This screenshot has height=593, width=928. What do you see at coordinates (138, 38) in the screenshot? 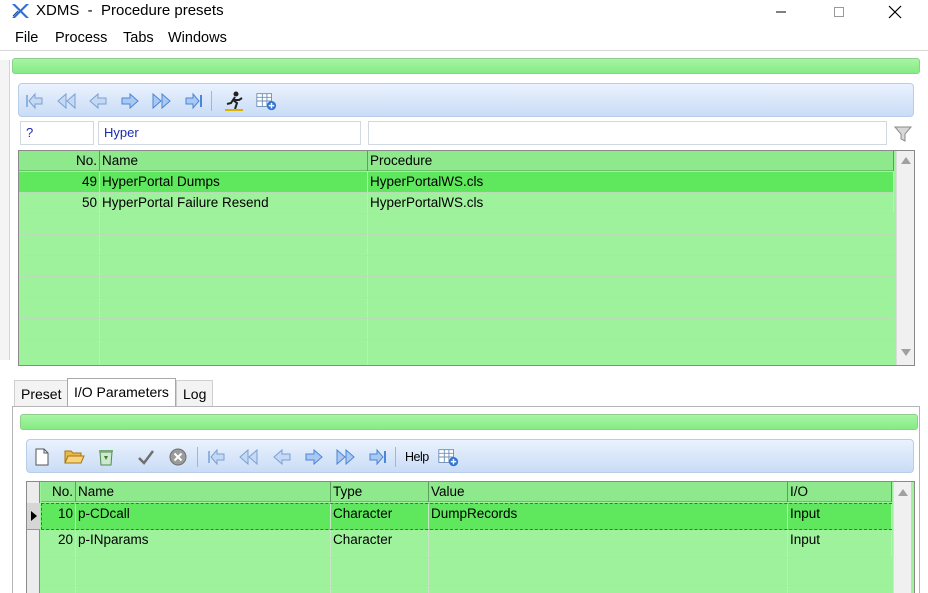
I see `menu-tabs: Tabs` at bounding box center [138, 38].